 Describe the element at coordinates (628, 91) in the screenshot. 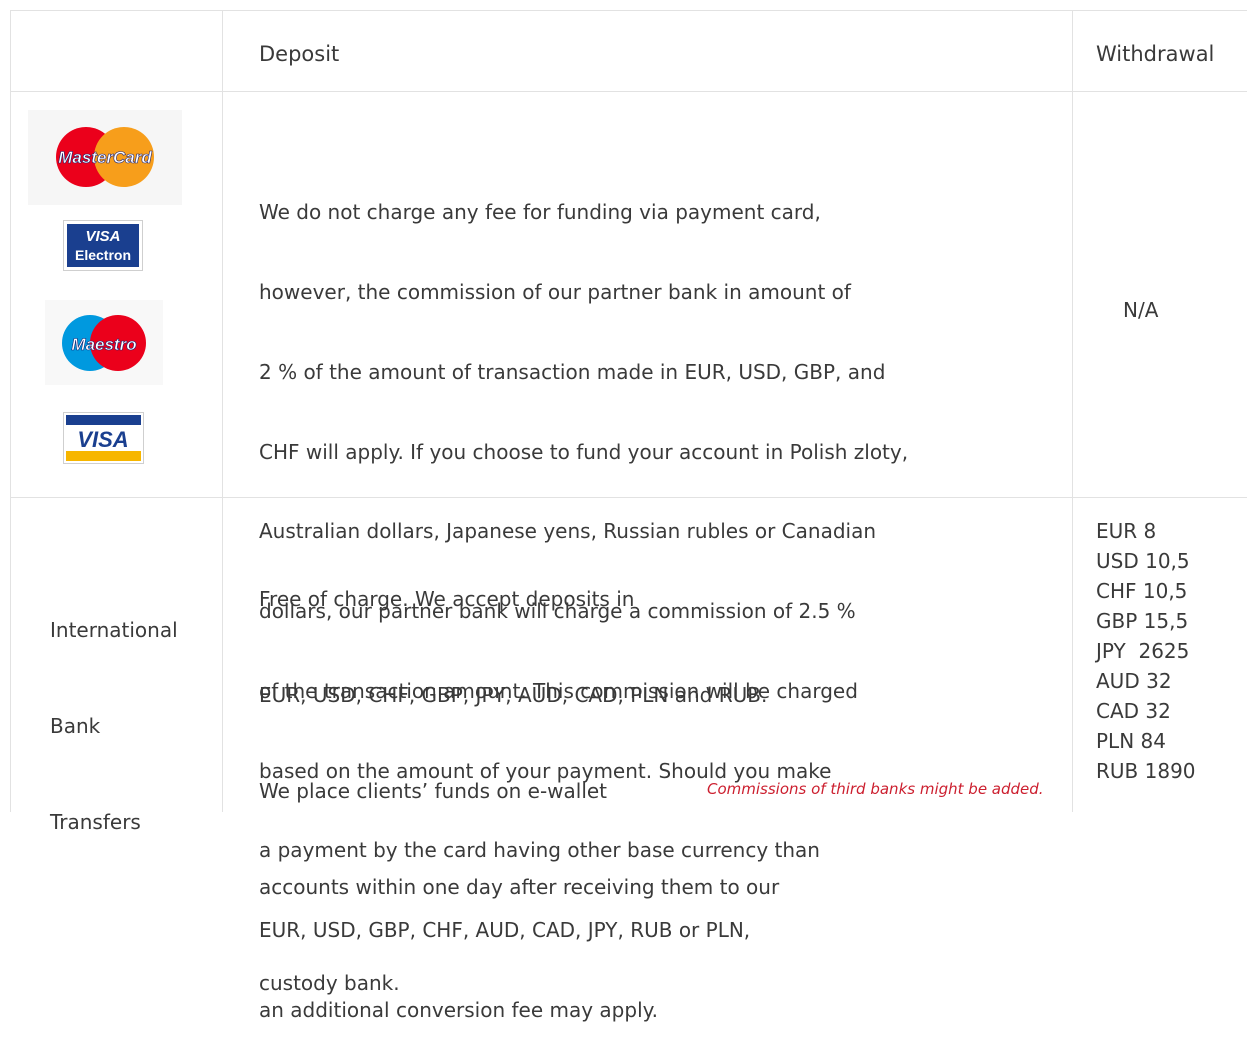

I see `header-row-divider` at that location.